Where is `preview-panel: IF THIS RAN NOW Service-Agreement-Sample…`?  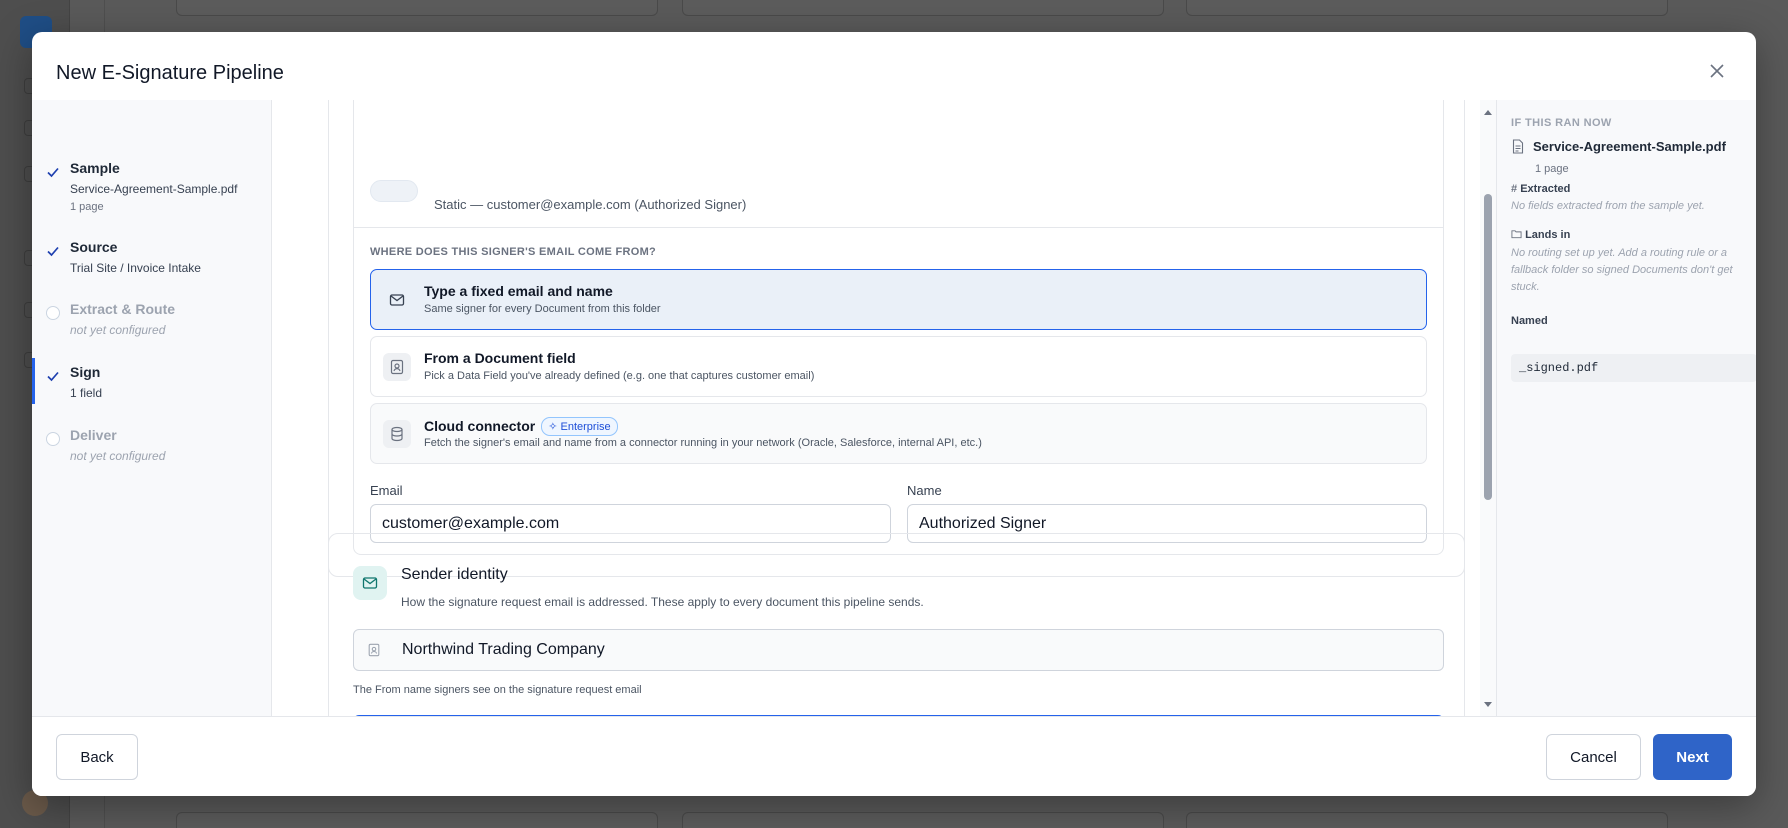
preview-panel: IF THIS RAN NOW Service-Agreement-Sample… is located at coordinates (1626, 408).